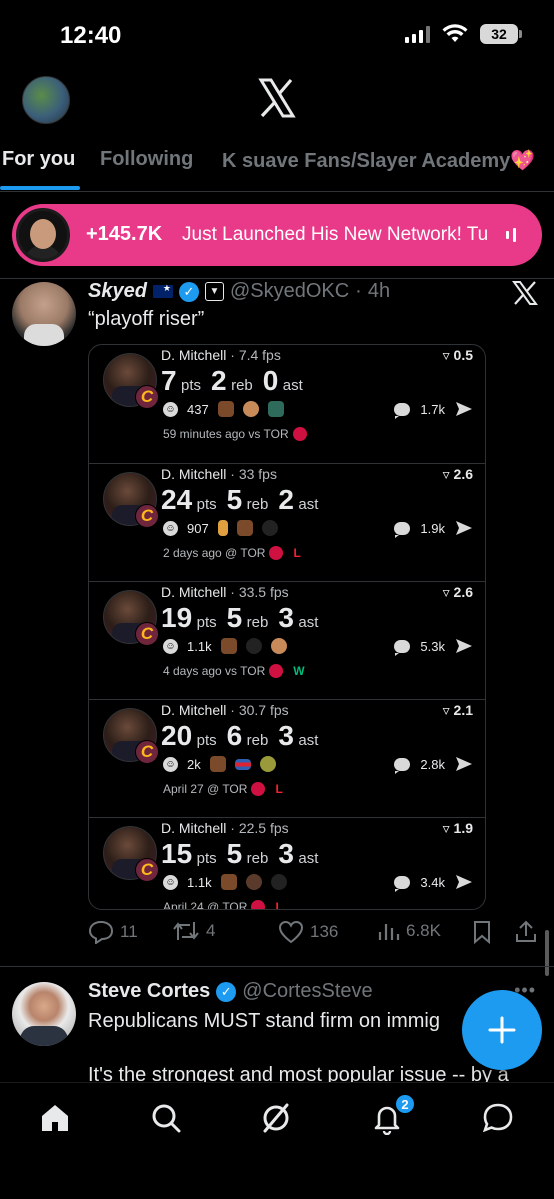 This screenshot has width=554, height=1199. Describe the element at coordinates (335, 234) in the screenshot. I see `live-title: Just Launched His New Network! Tu` at that location.